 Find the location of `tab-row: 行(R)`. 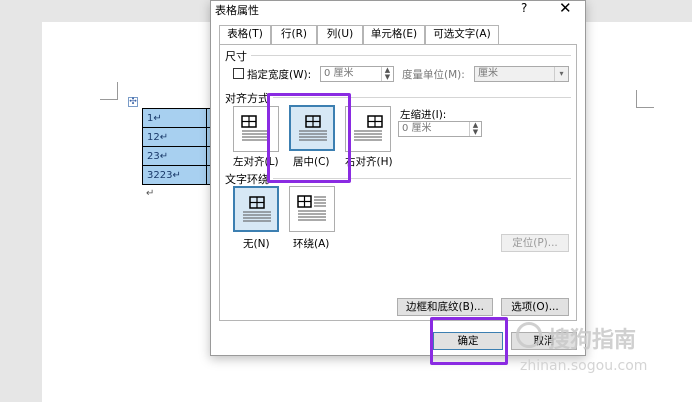

tab-row: 行(R) is located at coordinates (294, 34).